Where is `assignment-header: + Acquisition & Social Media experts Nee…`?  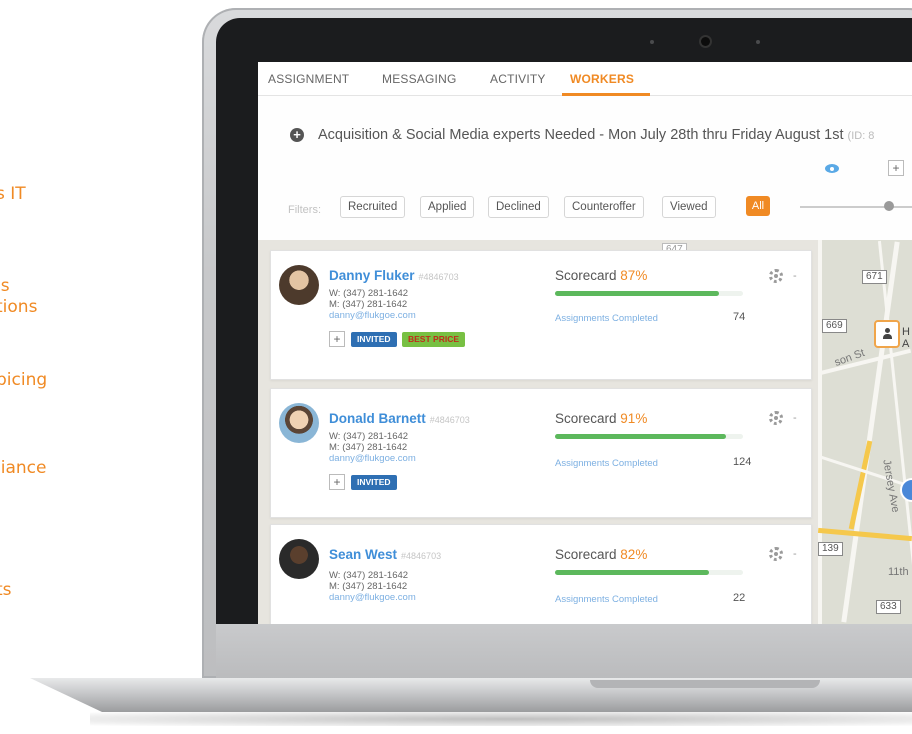 assignment-header: + Acquisition & Social Media experts Nee… is located at coordinates (585, 168).